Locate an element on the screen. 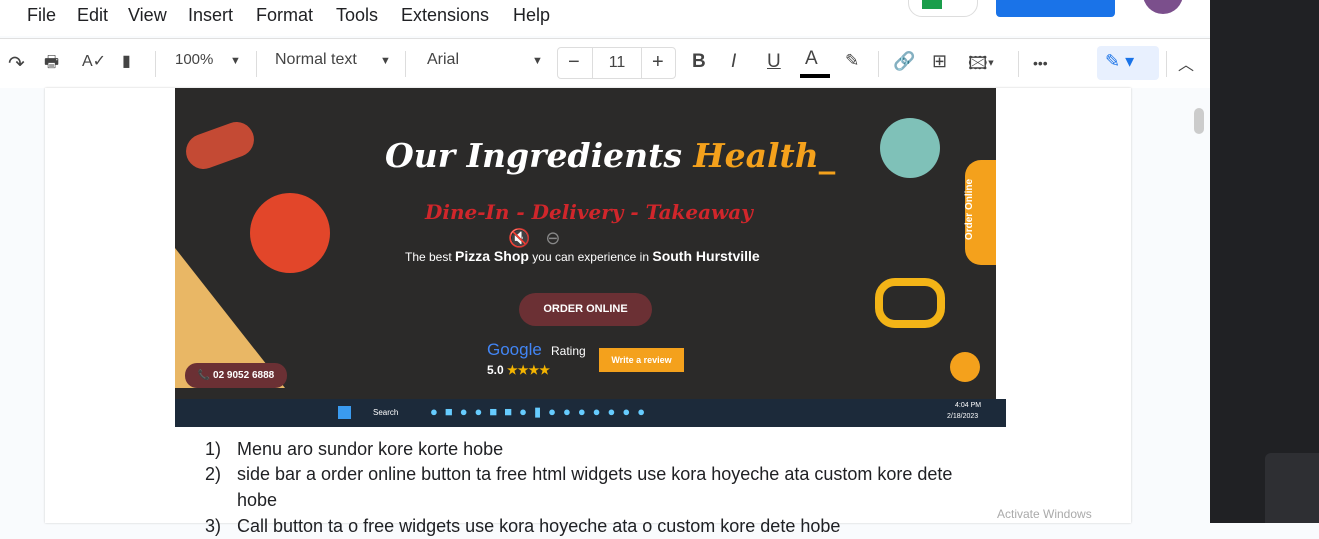 The width and height of the screenshot is (1319, 539). side-tab-label: Order Online is located at coordinates (970, 209).